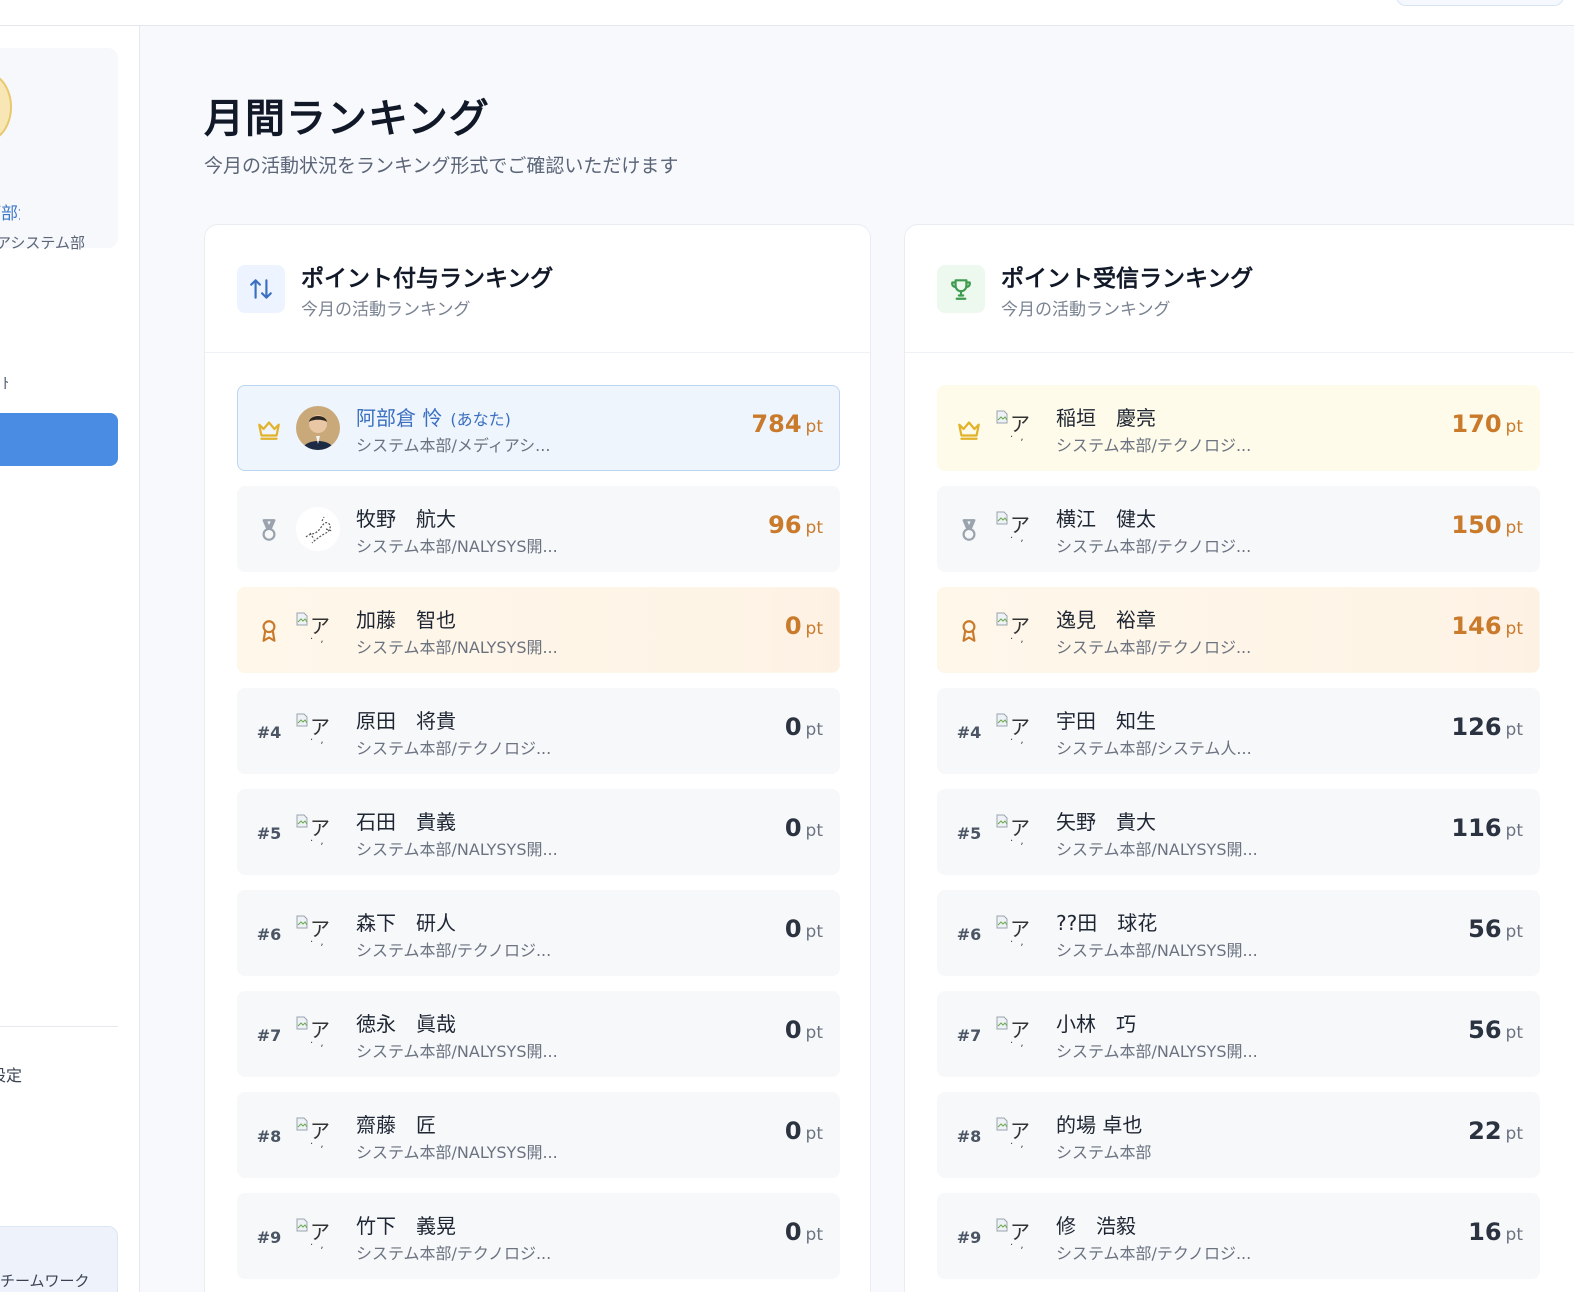  Describe the element at coordinates (1238, 428) in the screenshot. I see `ranking-row: ア · , 稲垣 慶亮 システム本部/テクノロジ... 170 pt` at that location.